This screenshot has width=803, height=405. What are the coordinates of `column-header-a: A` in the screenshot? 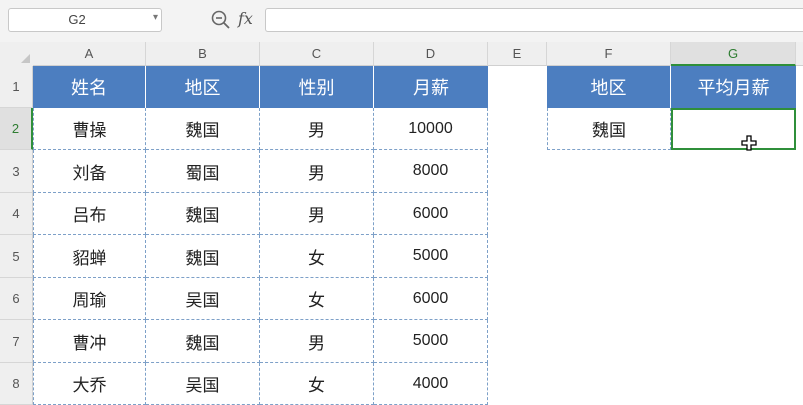 It's located at (89, 54).